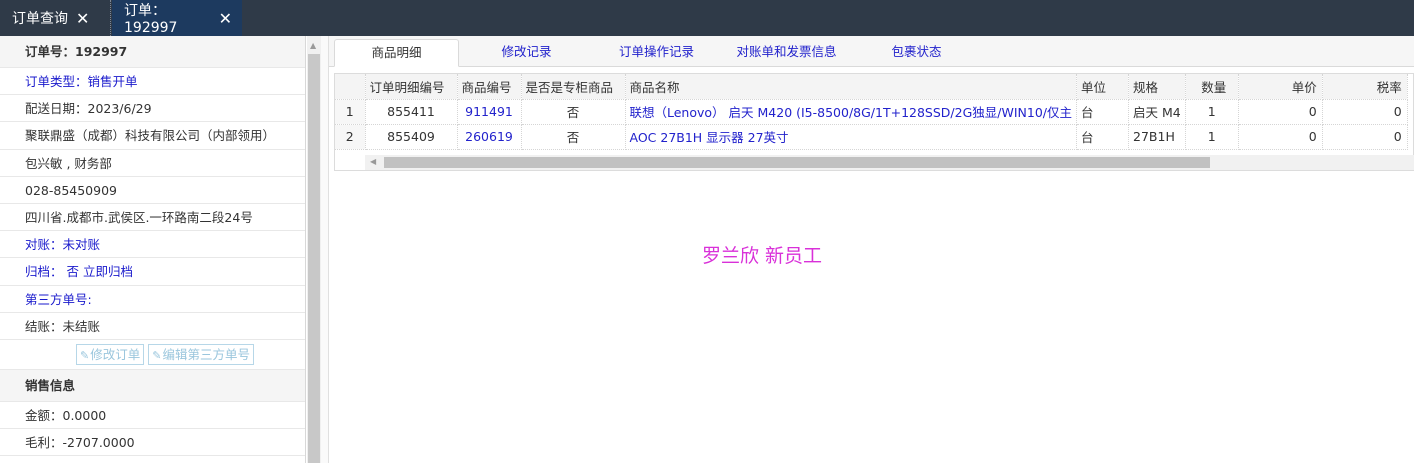  What do you see at coordinates (851, 137) in the screenshot?
I see `product-name-link: AOC 27B1H 显示器 27英寸` at bounding box center [851, 137].